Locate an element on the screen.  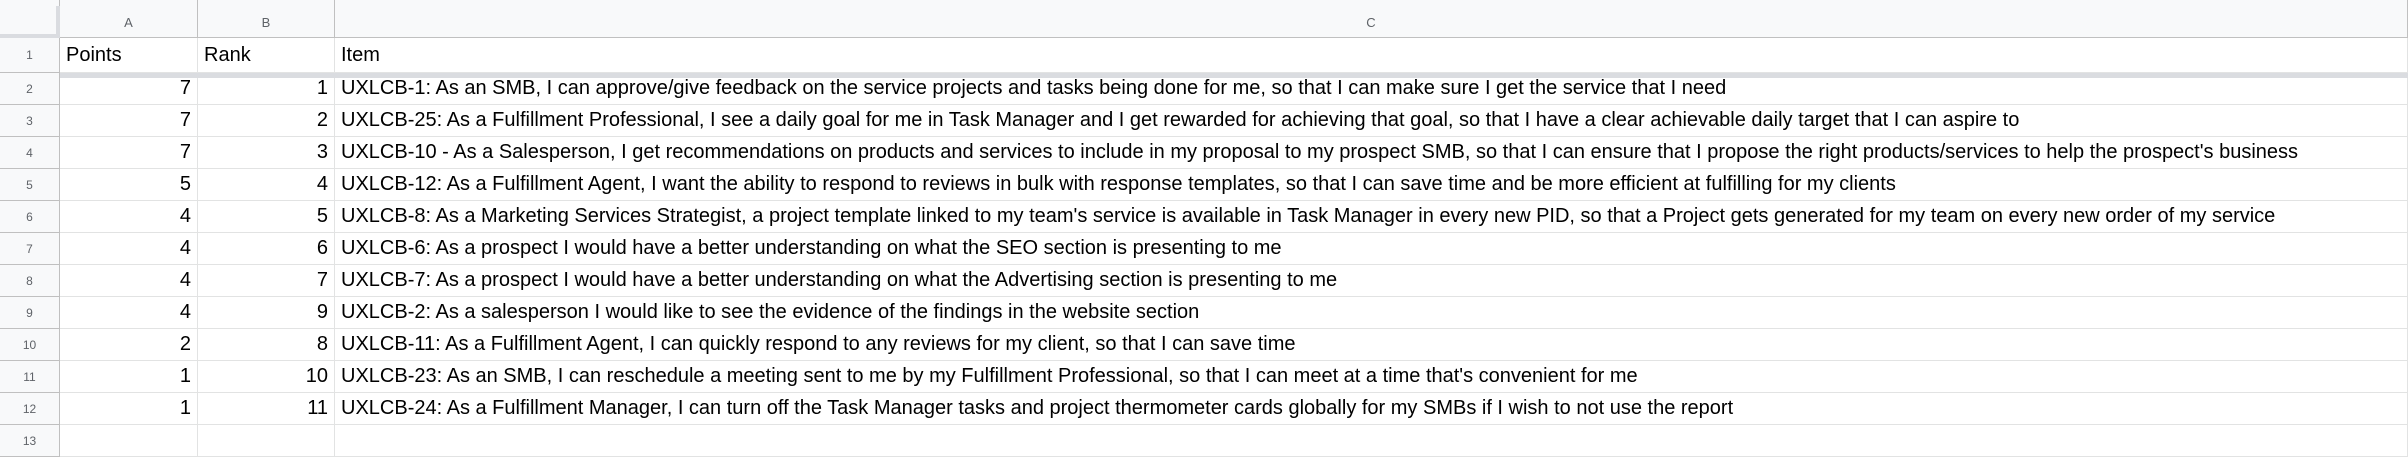
row-header: 8 is located at coordinates (30, 281).